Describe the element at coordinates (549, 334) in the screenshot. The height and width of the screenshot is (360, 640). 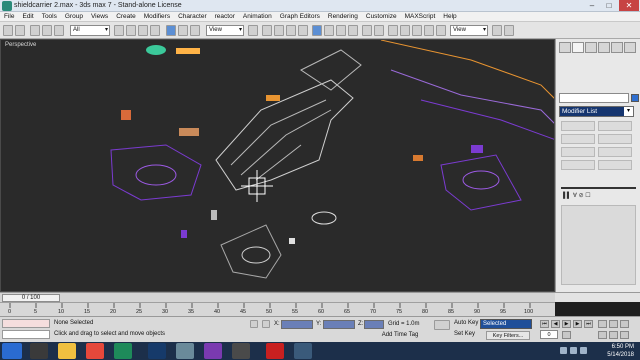
I see `current-frame-field: 0` at that location.